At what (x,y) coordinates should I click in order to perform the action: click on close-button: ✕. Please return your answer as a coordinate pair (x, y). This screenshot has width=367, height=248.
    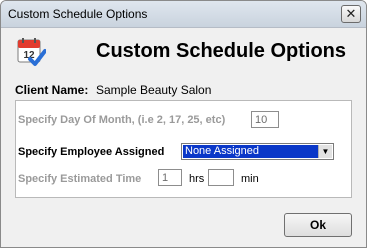
    Looking at the image, I should click on (351, 14).